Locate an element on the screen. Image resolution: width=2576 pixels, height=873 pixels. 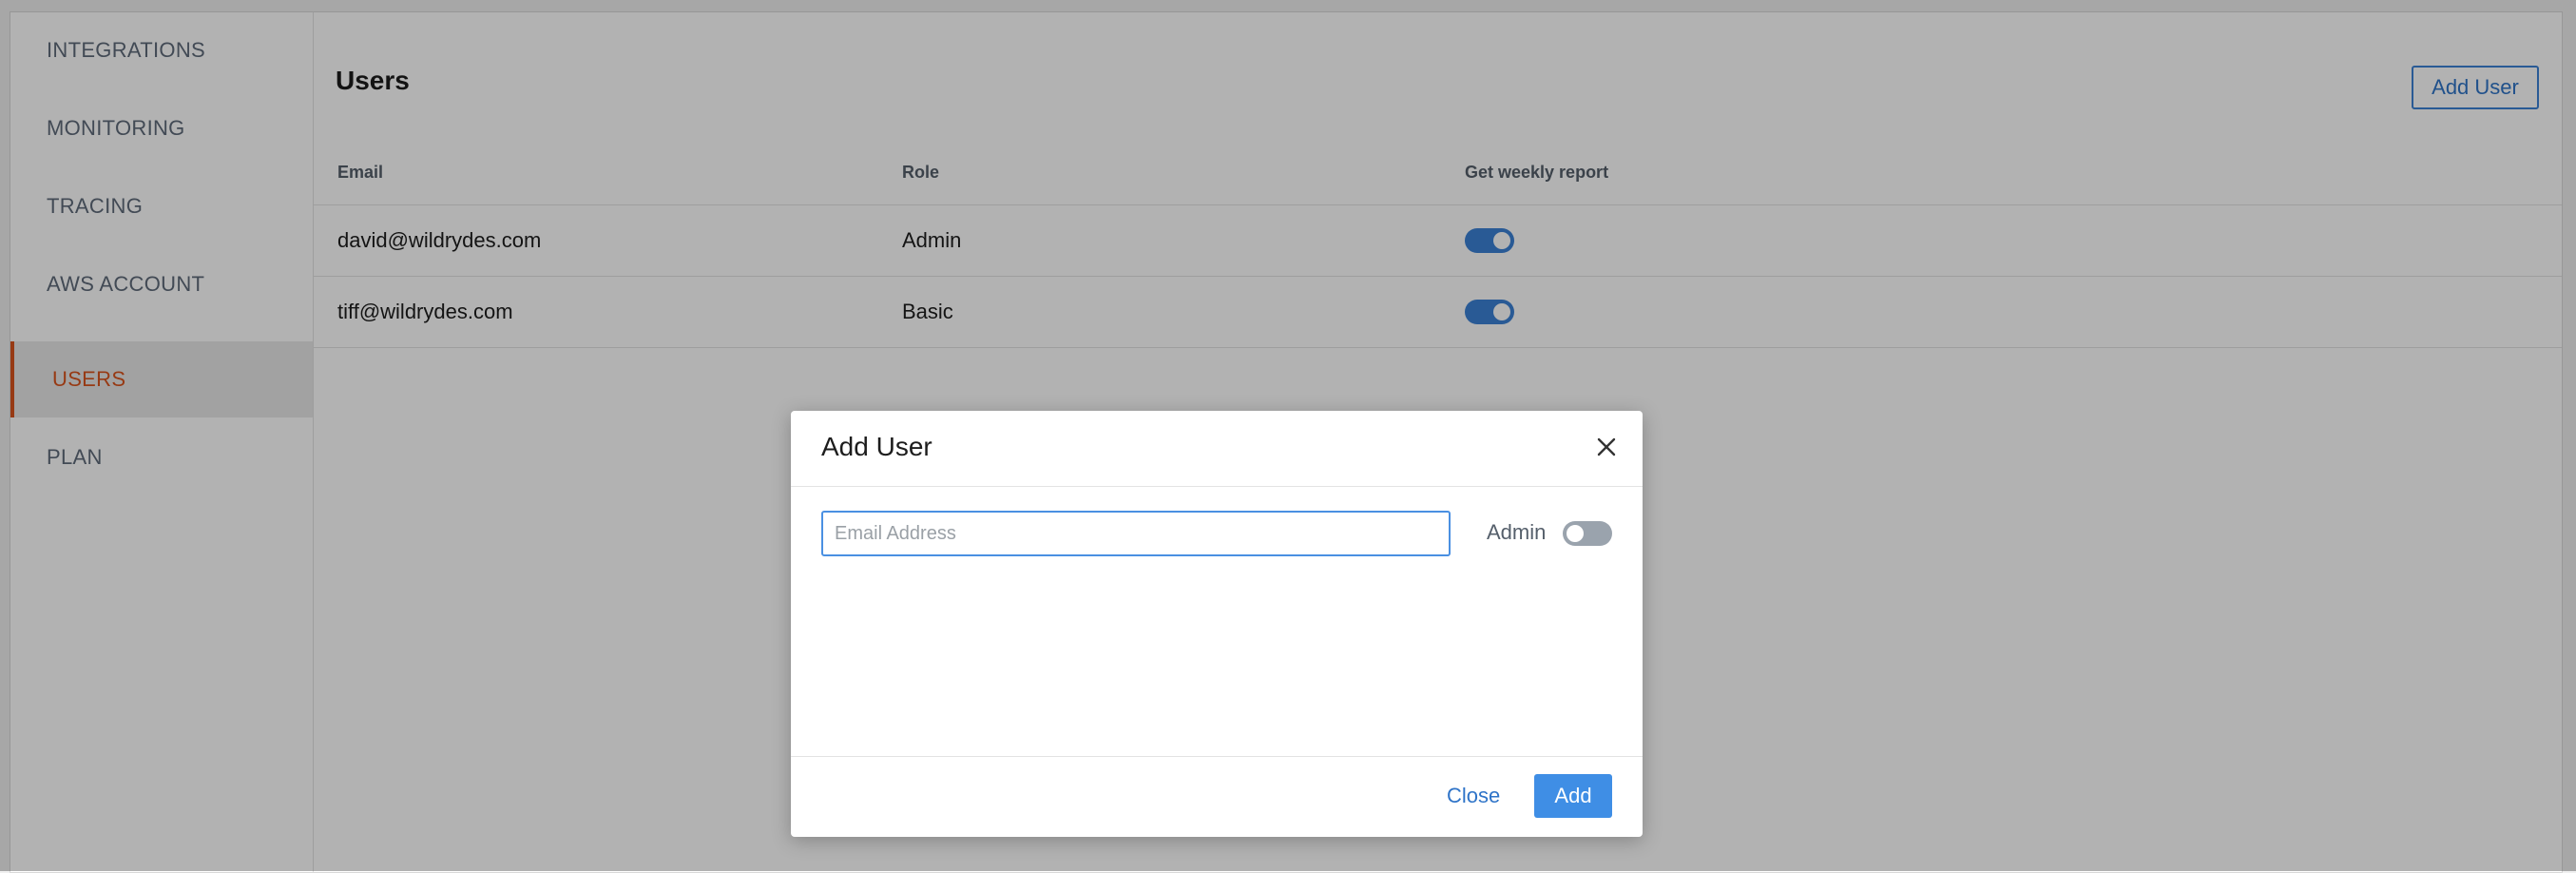
close-button: Close is located at coordinates (1473, 796).